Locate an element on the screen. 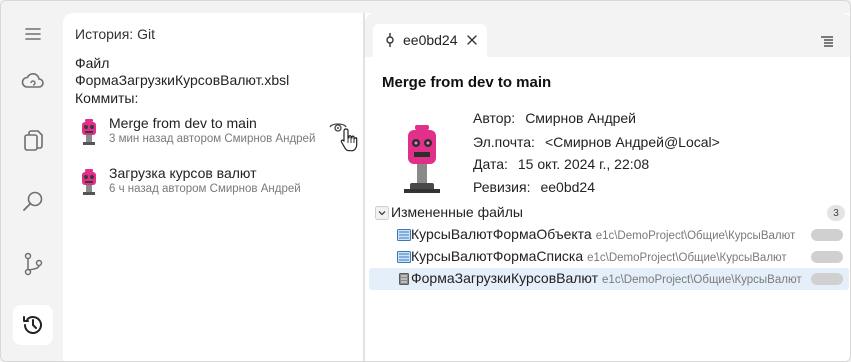 This screenshot has height=362, width=851. panel-title: История: Git is located at coordinates (115, 34).